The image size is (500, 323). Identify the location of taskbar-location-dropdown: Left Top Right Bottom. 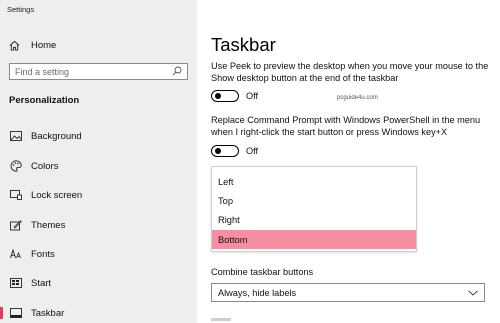
(314, 209).